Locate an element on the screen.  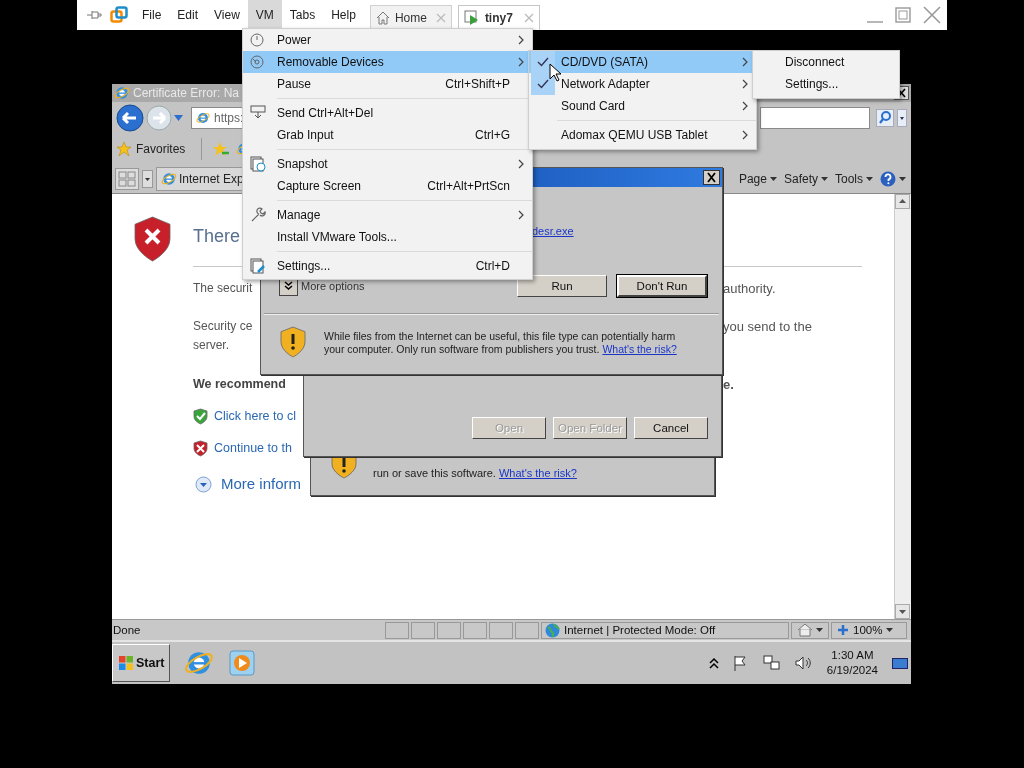
menu-item: Manage is located at coordinates (387, 215).